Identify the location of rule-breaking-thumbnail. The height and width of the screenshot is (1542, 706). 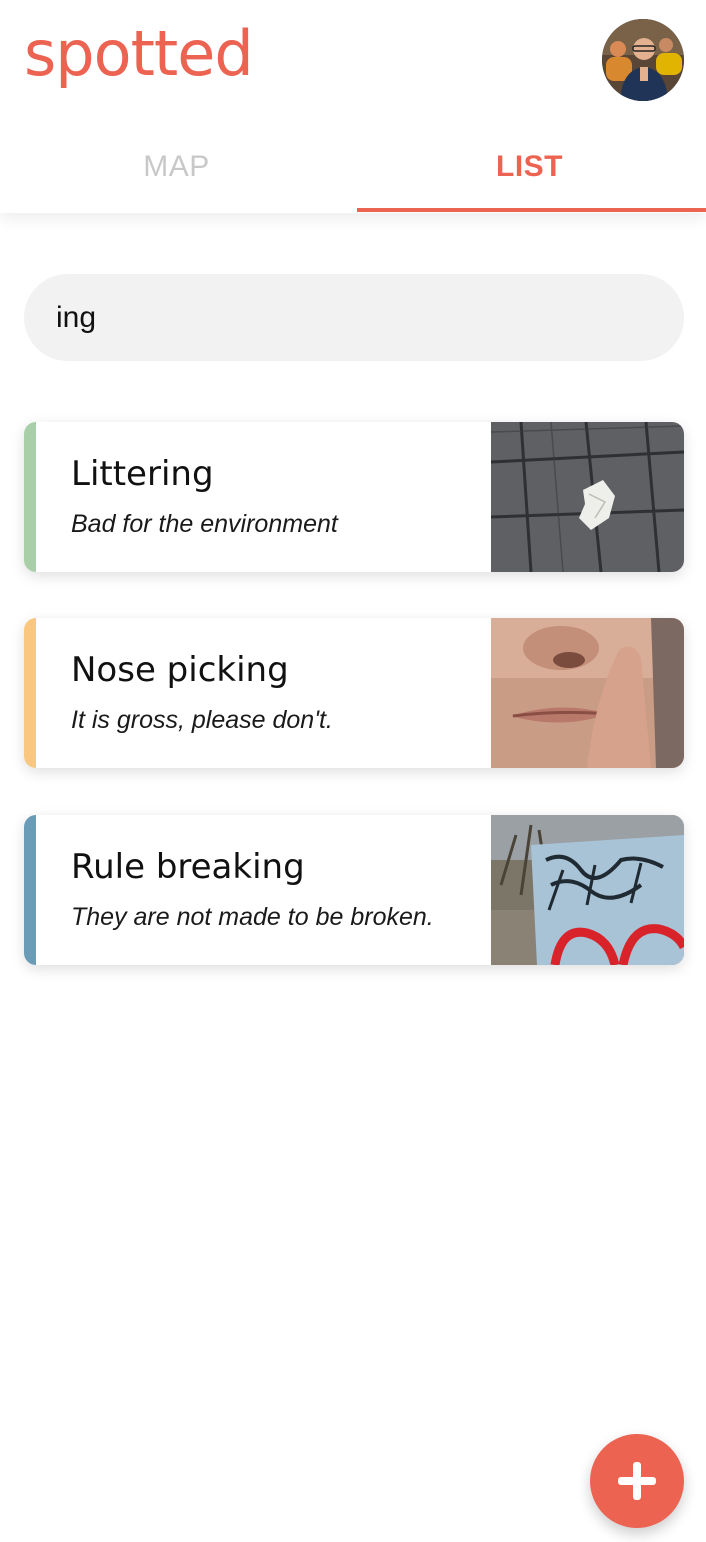
(587, 890).